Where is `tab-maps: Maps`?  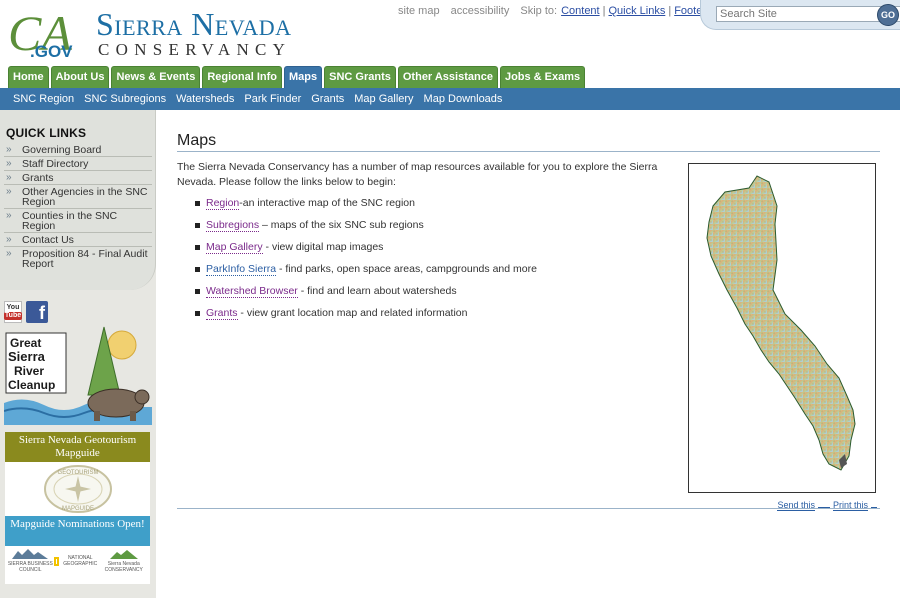 tab-maps: Maps is located at coordinates (303, 77).